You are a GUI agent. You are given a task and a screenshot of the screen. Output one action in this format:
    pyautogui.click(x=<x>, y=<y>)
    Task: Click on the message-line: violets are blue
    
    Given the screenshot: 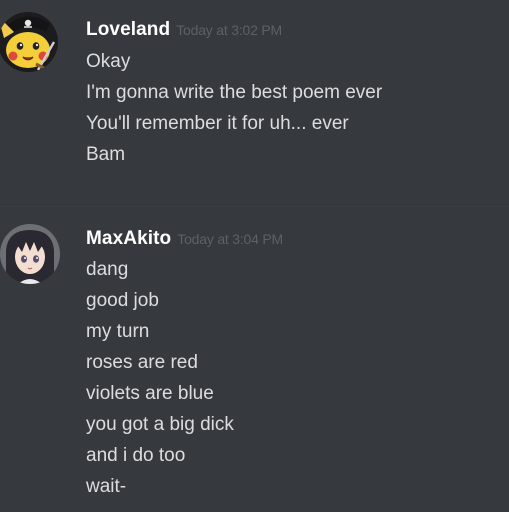 What is the action you would take?
    pyautogui.click(x=150, y=393)
    